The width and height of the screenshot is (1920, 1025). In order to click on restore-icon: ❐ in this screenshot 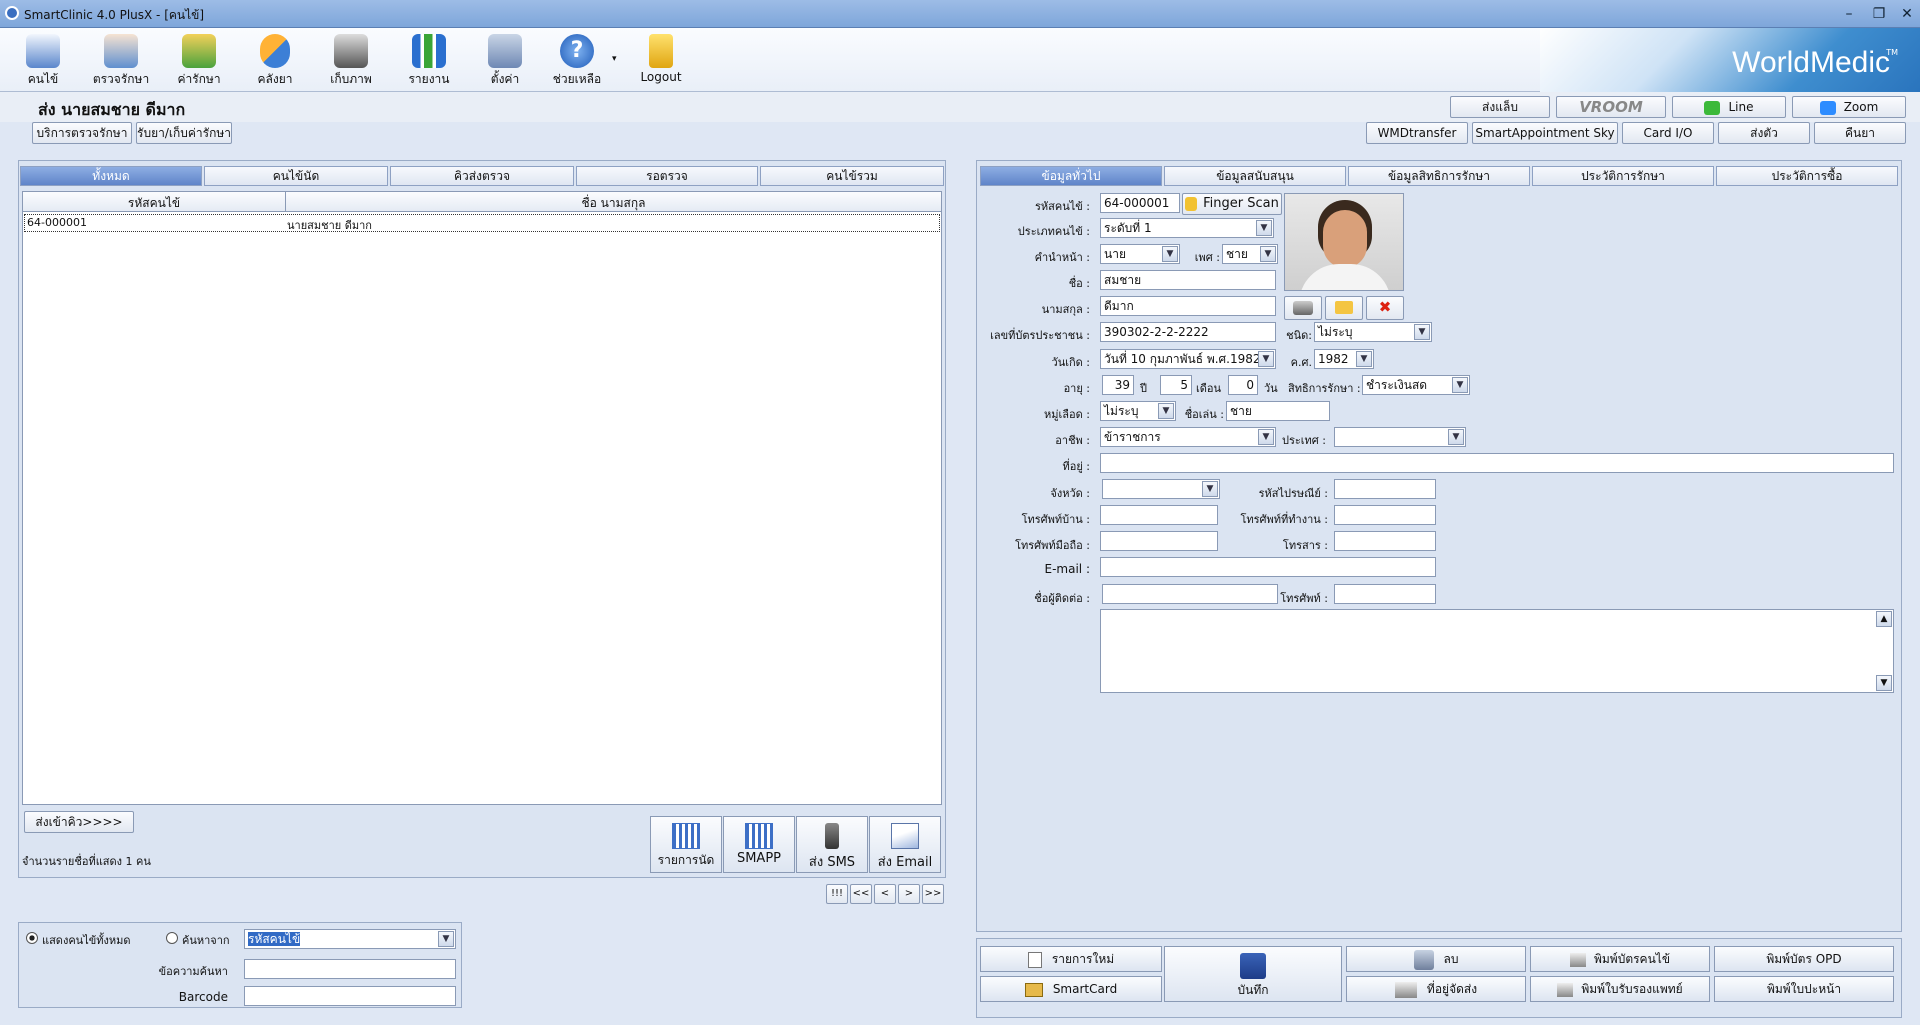, I will do `click(1879, 14)`.